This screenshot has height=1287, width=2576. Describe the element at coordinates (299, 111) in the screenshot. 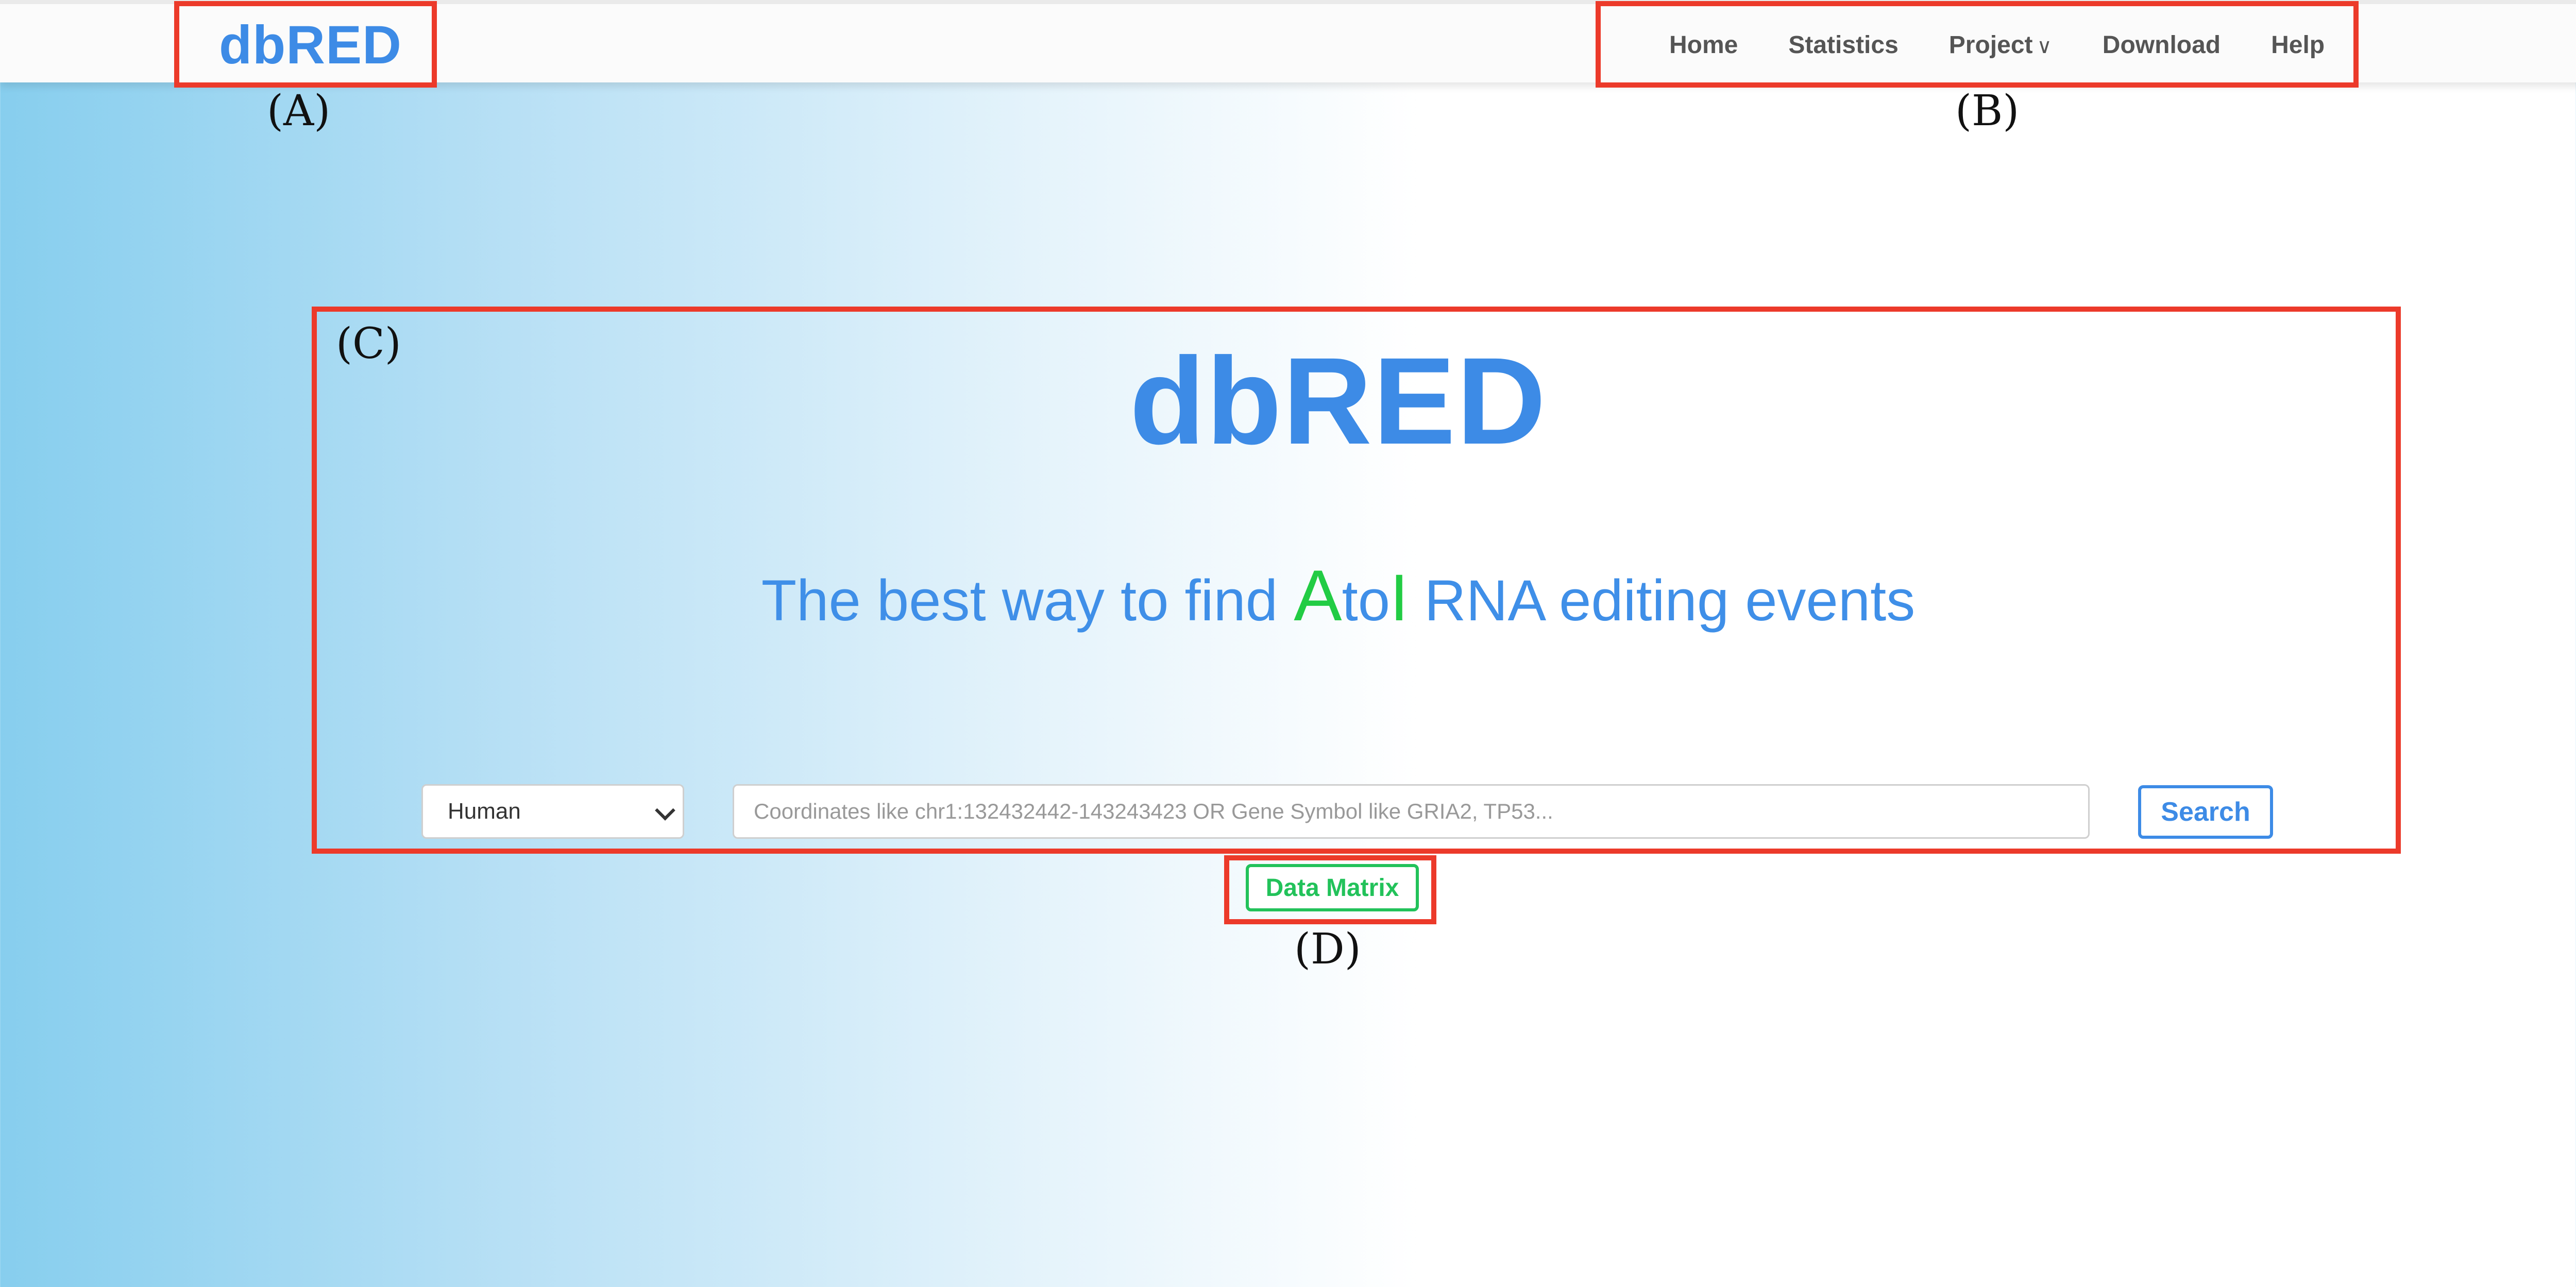

I see `annotation-label-a: (A)` at that location.